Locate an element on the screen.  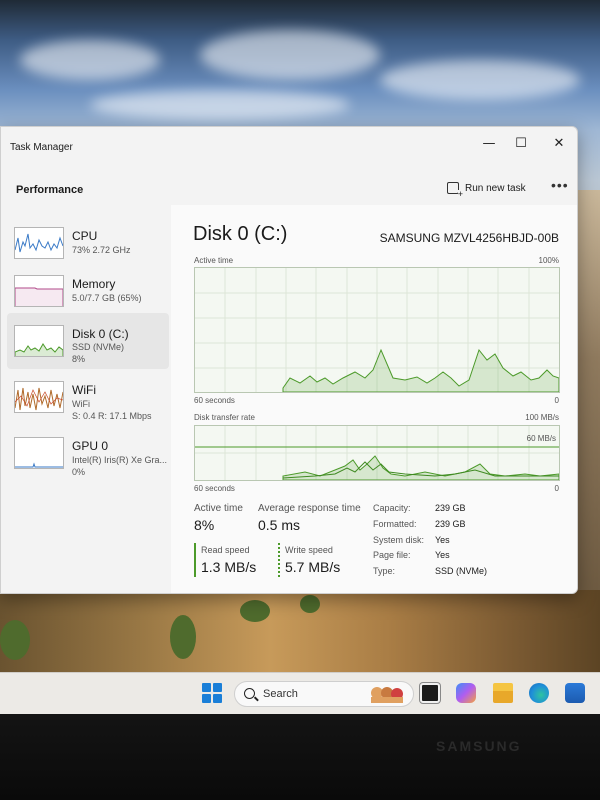
capacity-value: 239 GB is located at coordinates (450, 508).